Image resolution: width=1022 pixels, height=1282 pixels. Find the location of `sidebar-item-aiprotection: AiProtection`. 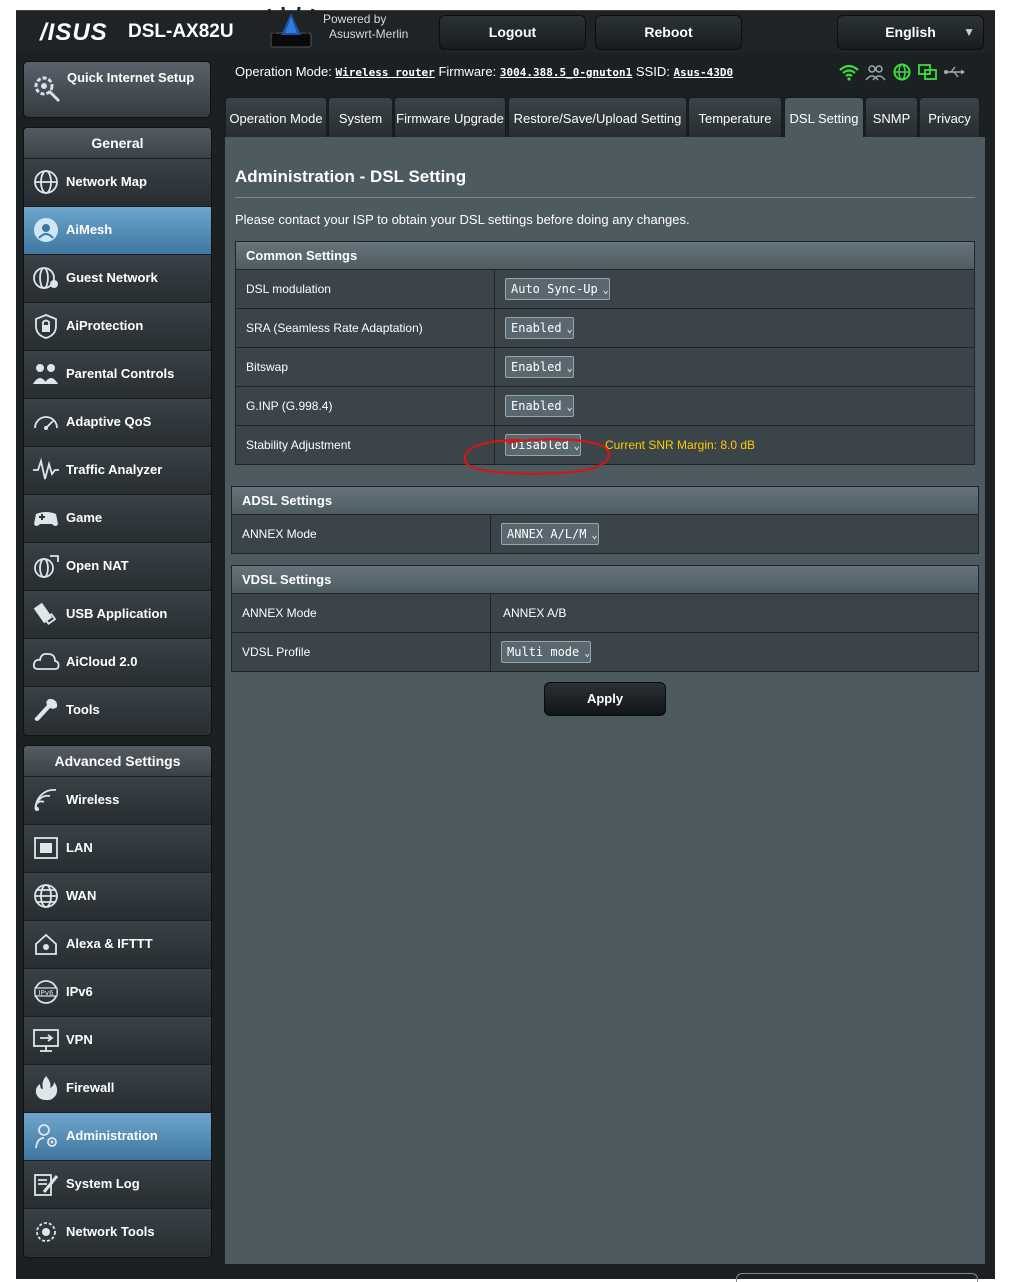

sidebar-item-aiprotection: AiProtection is located at coordinates (117, 326).